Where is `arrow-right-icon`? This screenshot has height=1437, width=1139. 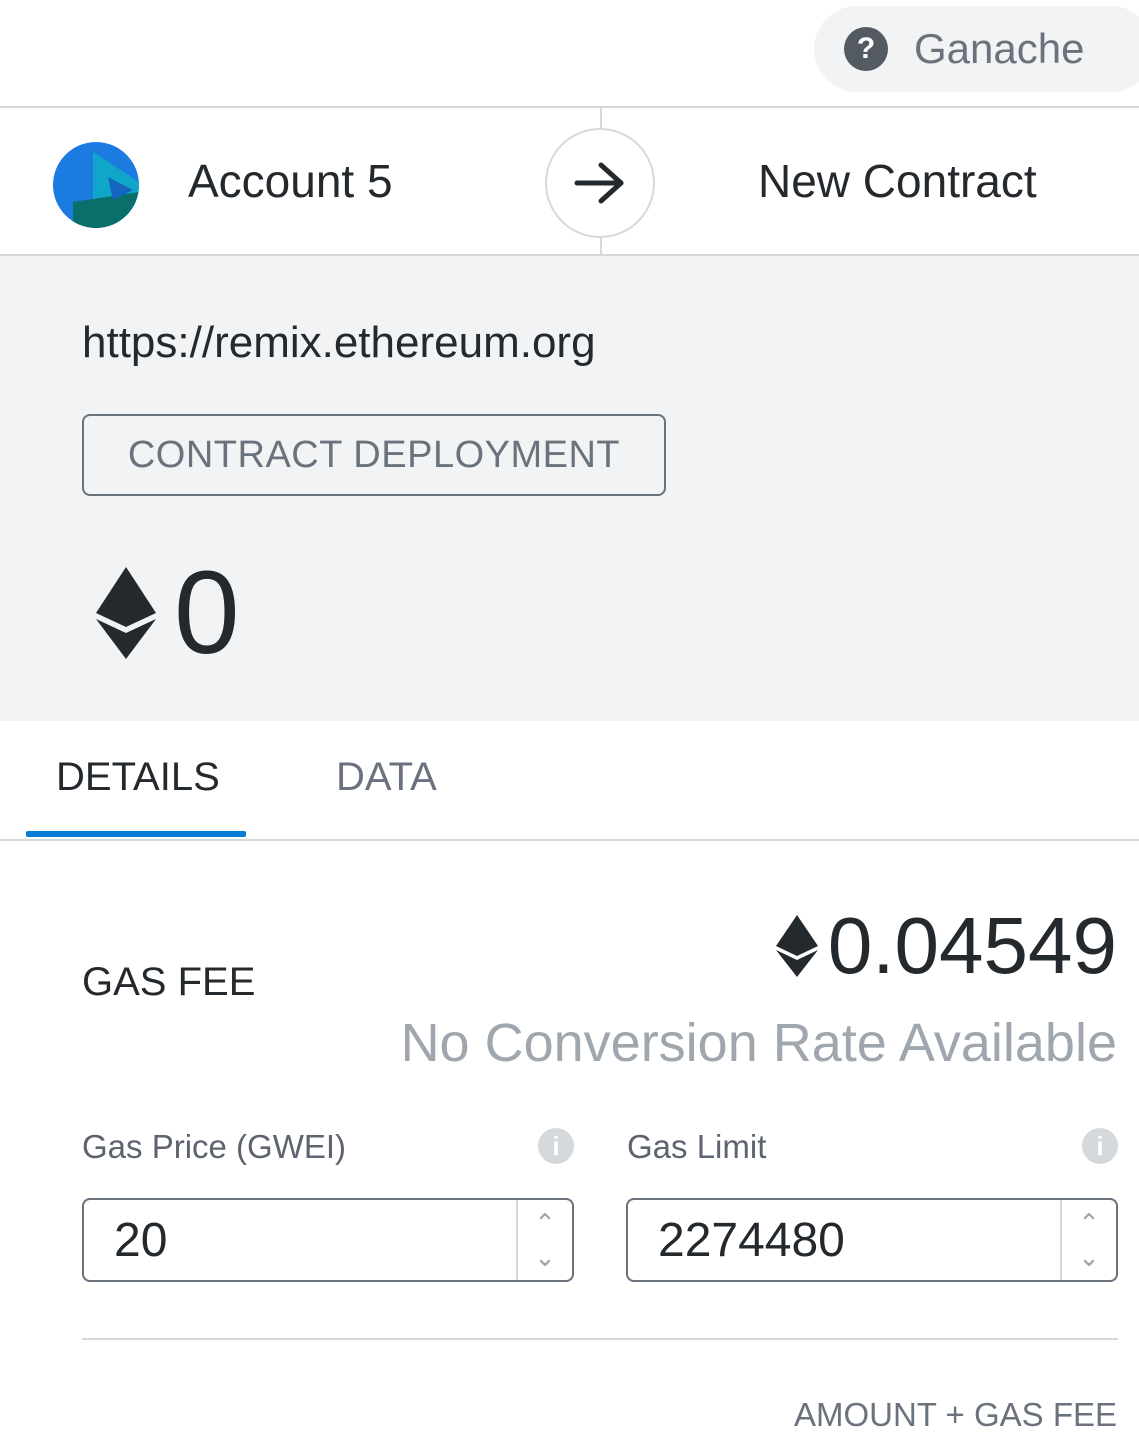
arrow-right-icon is located at coordinates (600, 183).